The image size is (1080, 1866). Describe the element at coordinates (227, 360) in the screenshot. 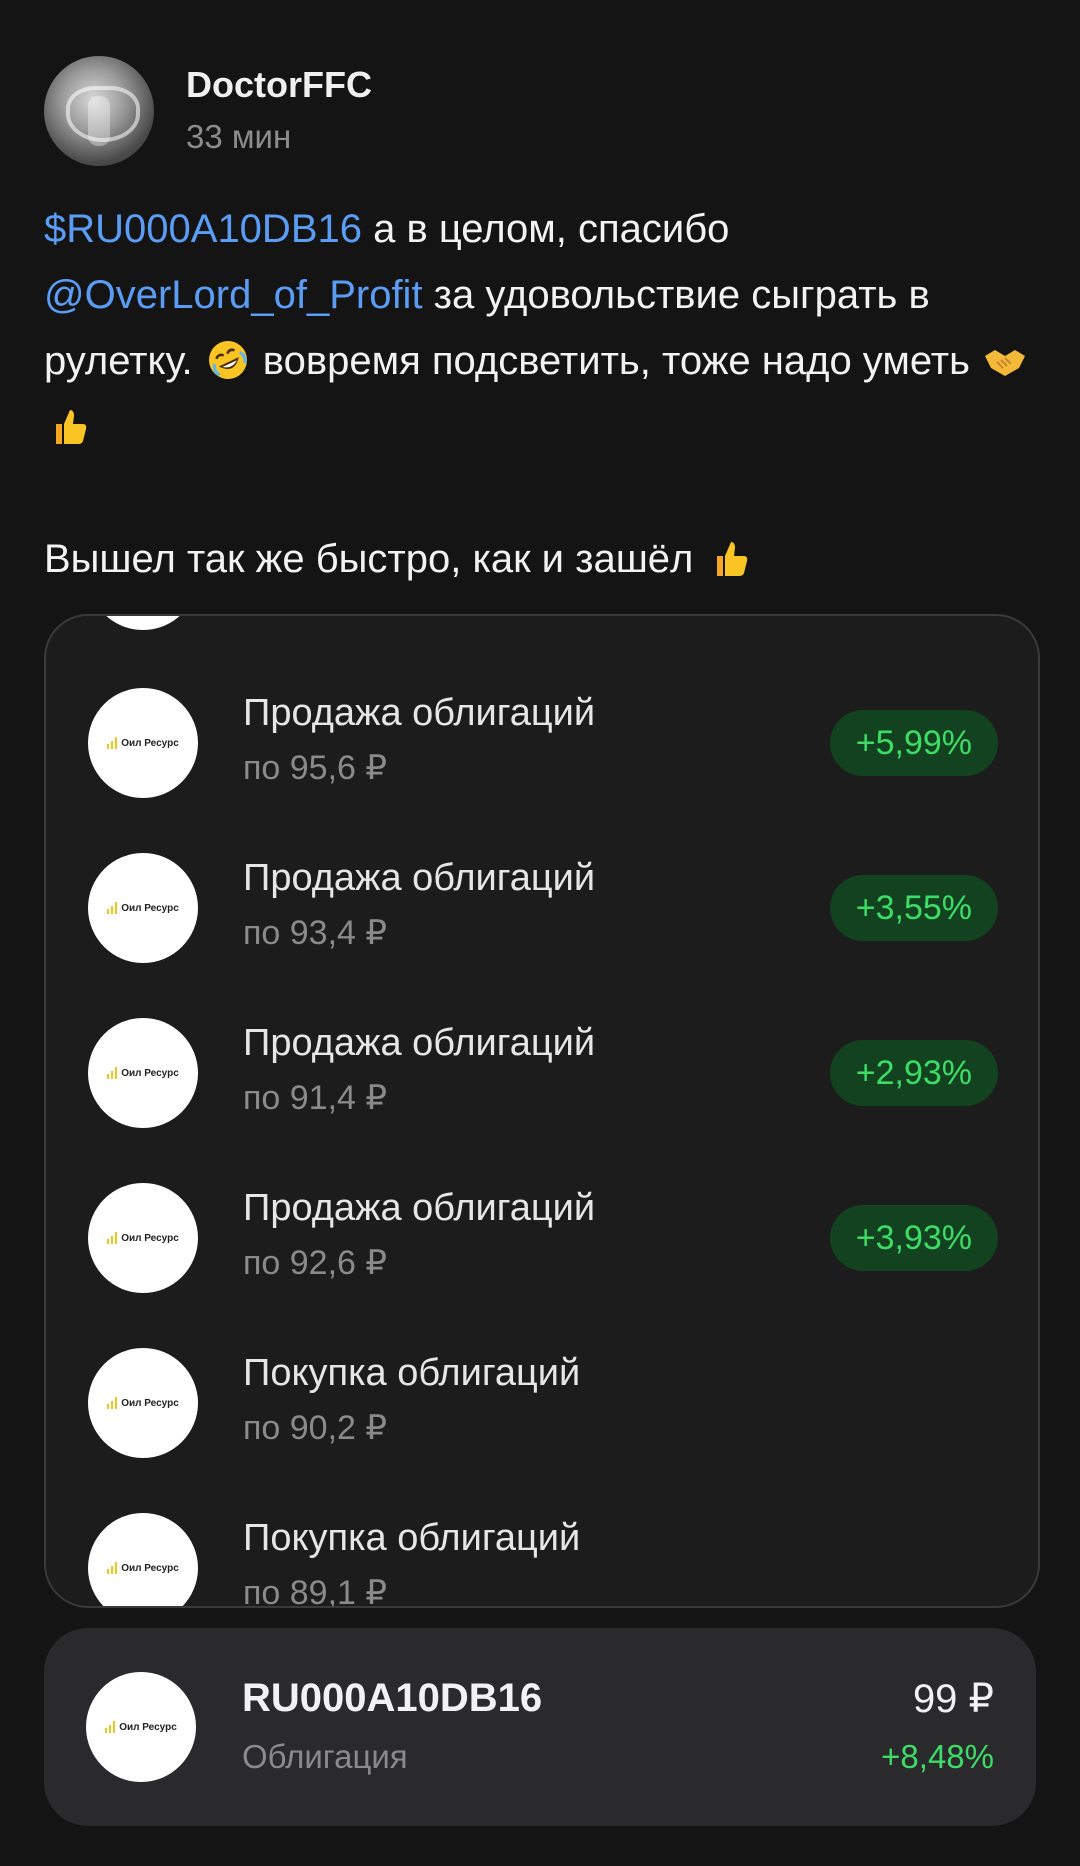

I see `rolling-on-floor-laughing-emoji-icon` at that location.